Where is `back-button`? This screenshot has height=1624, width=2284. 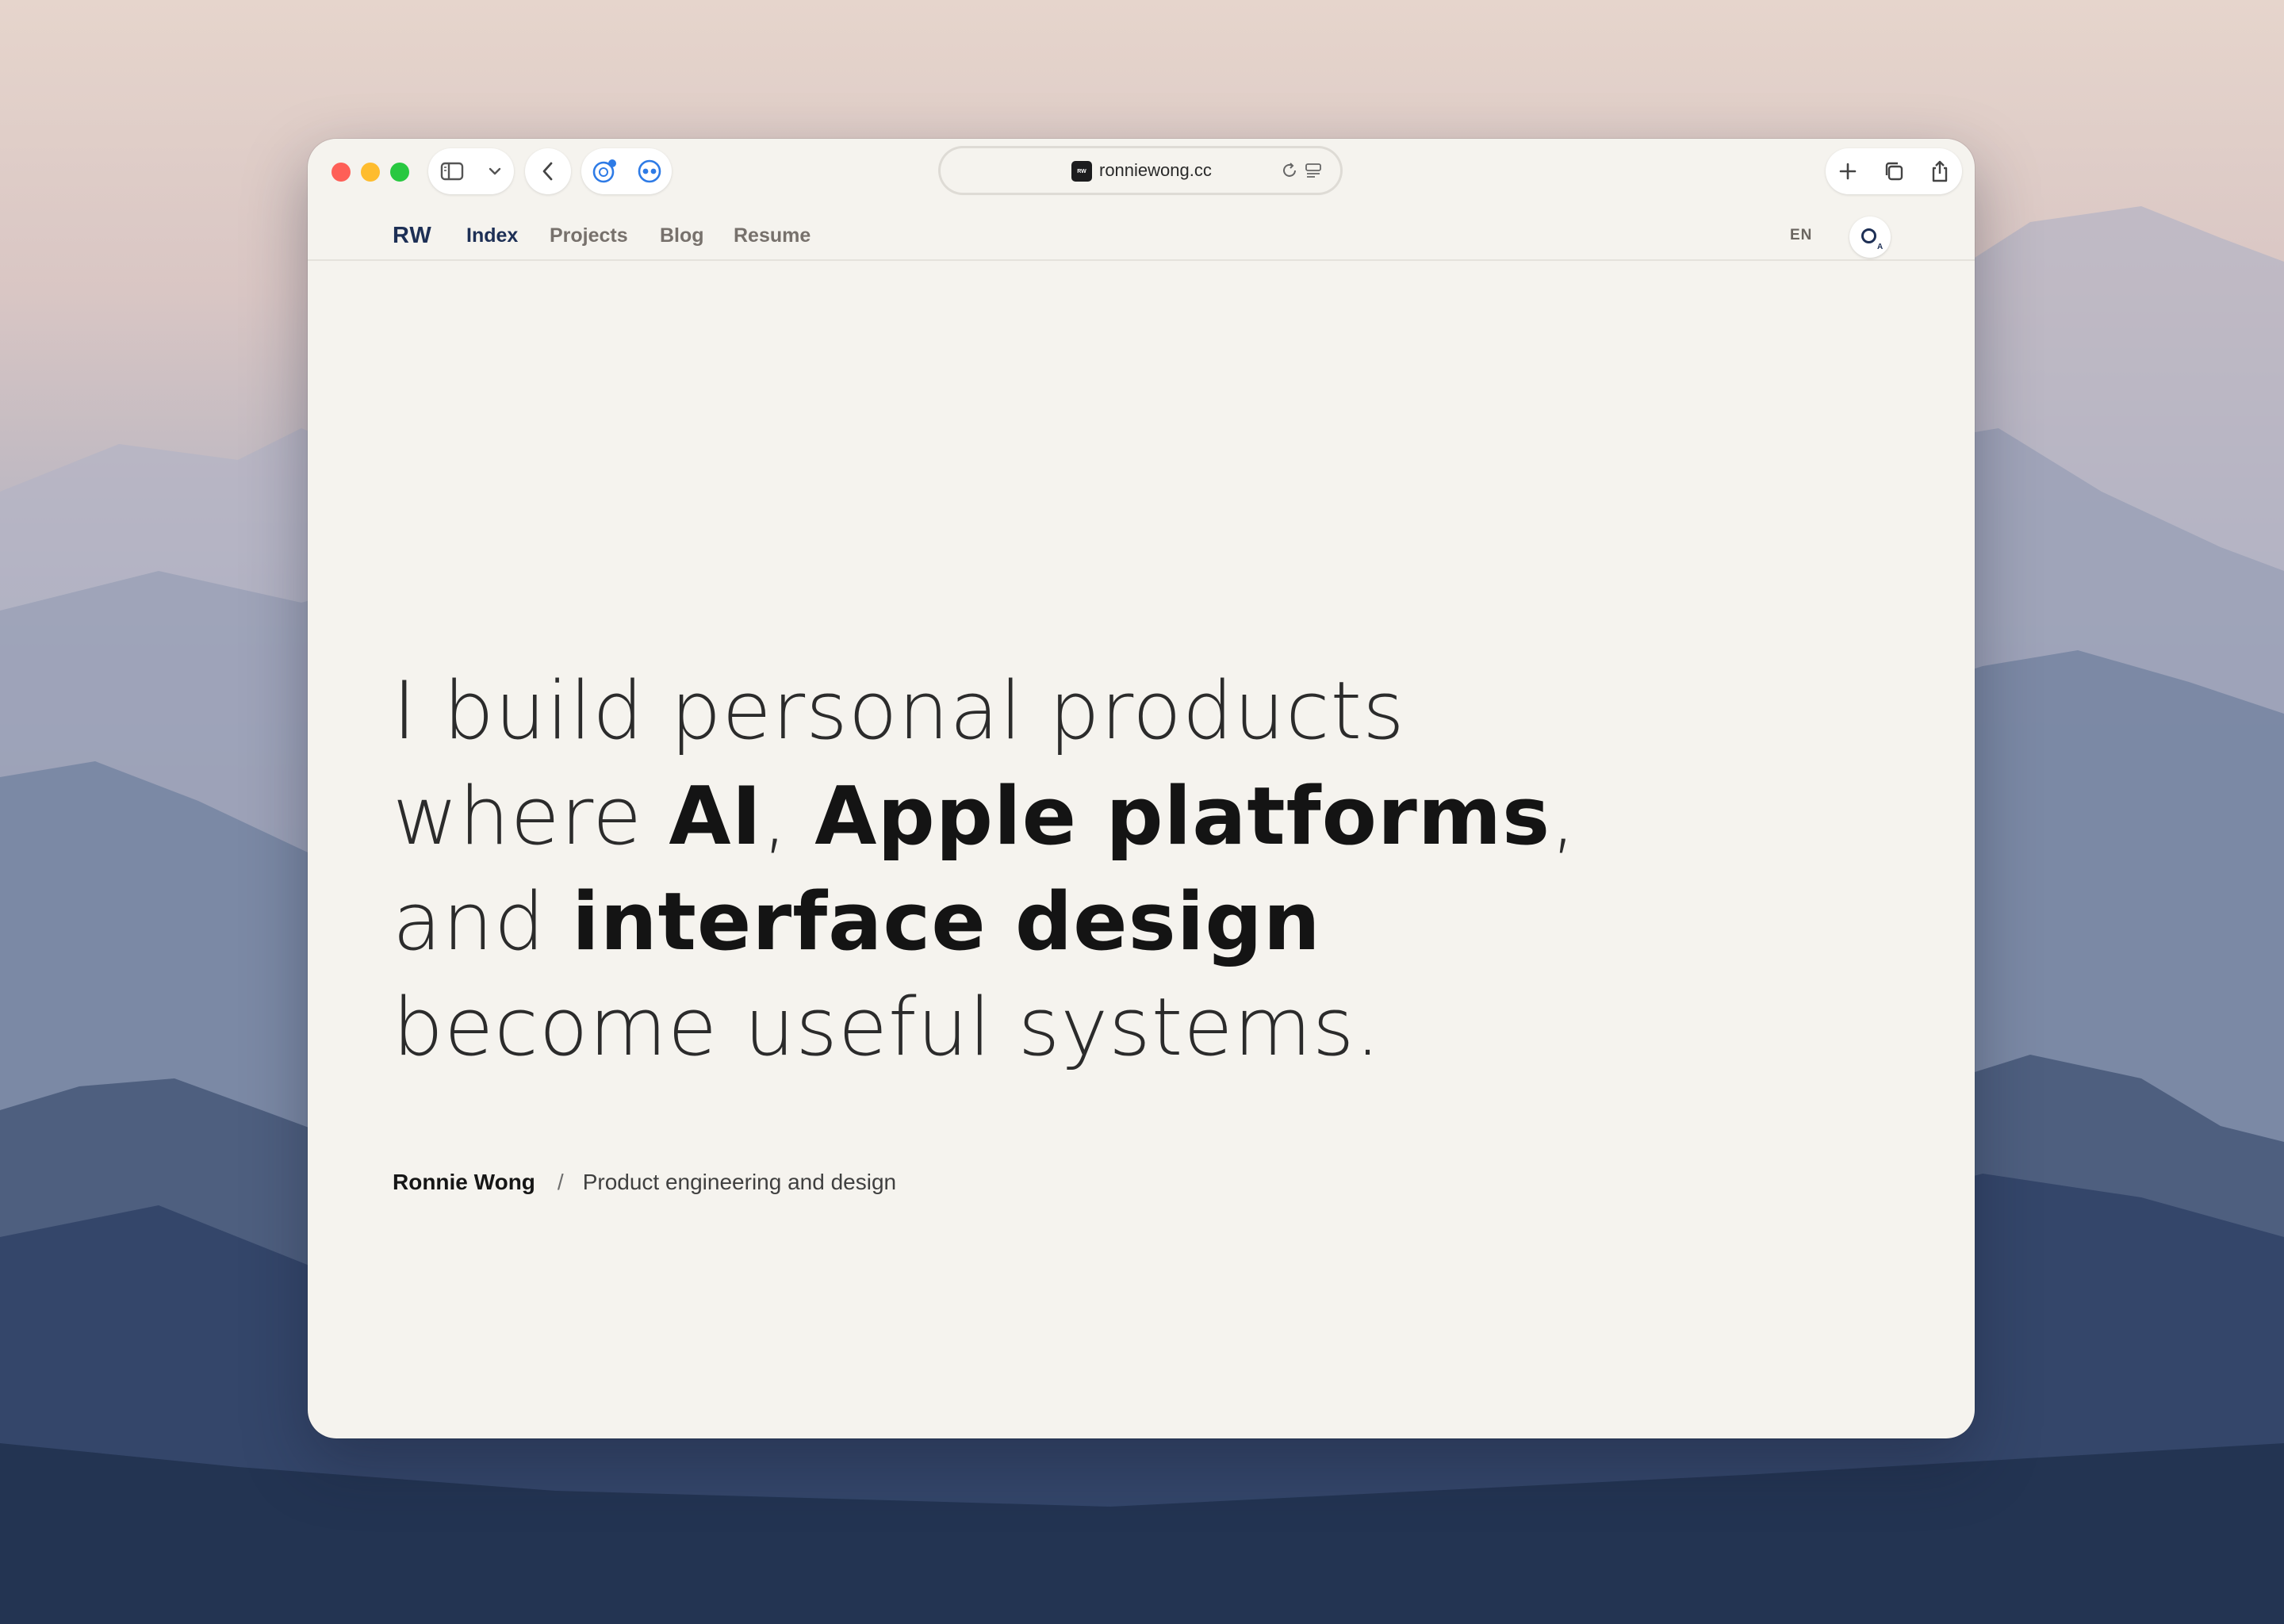 back-button is located at coordinates (548, 171).